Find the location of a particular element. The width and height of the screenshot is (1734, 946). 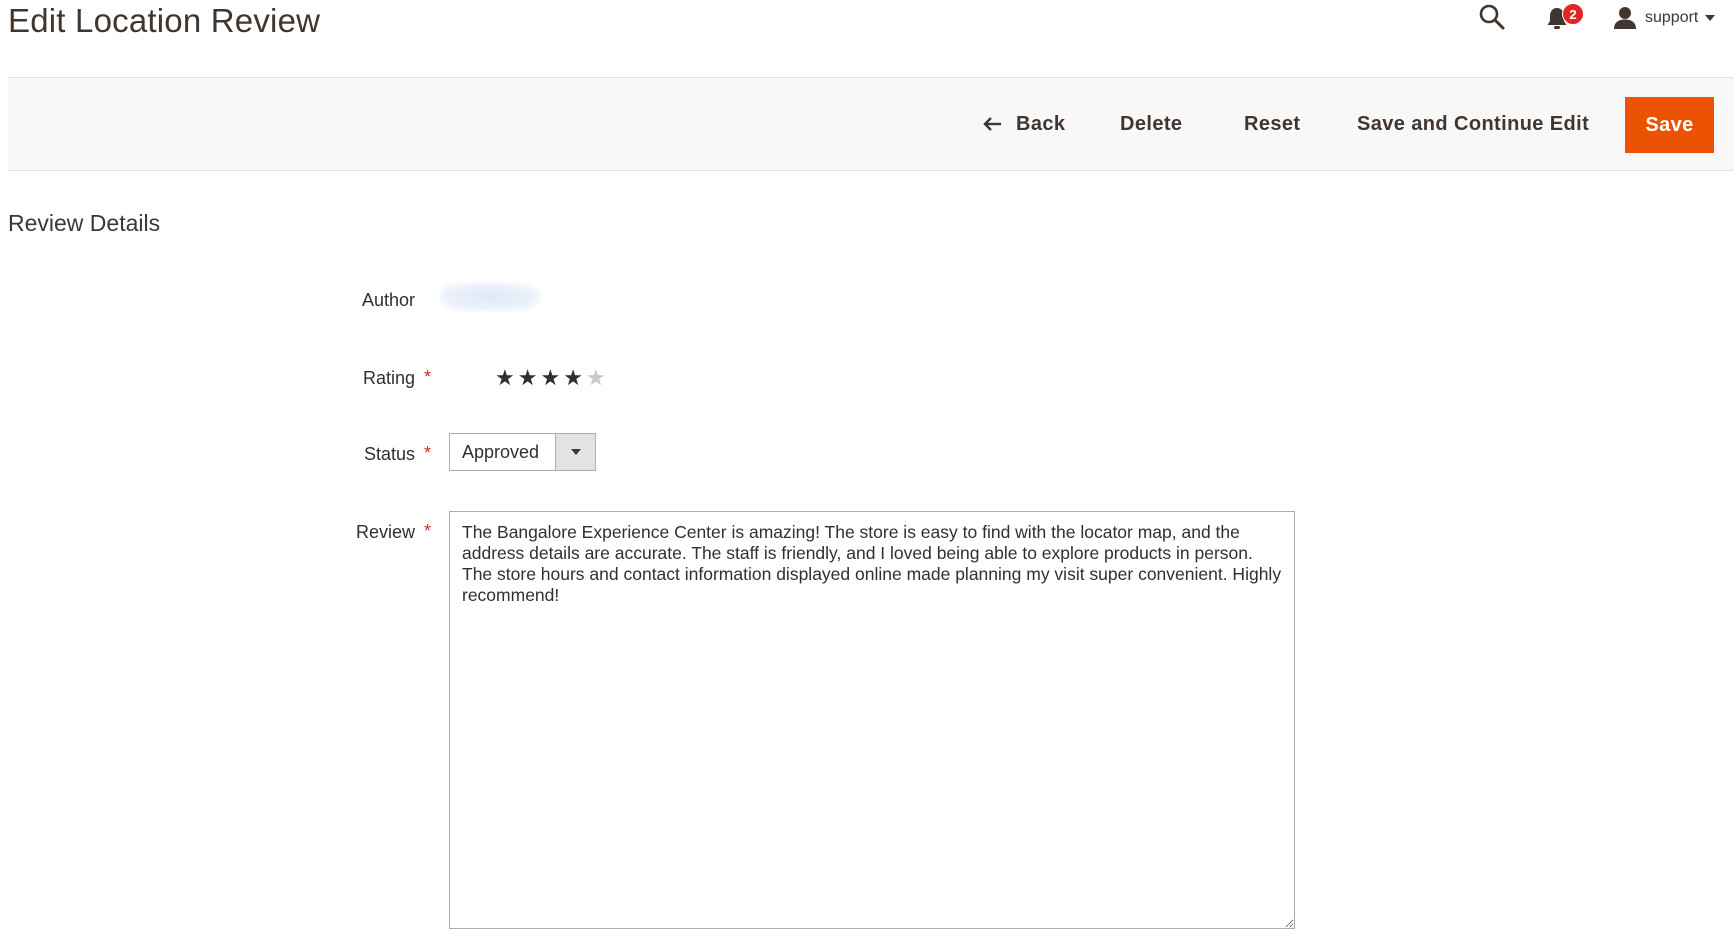

notification-count-badge: 2 is located at coordinates (1573, 14).